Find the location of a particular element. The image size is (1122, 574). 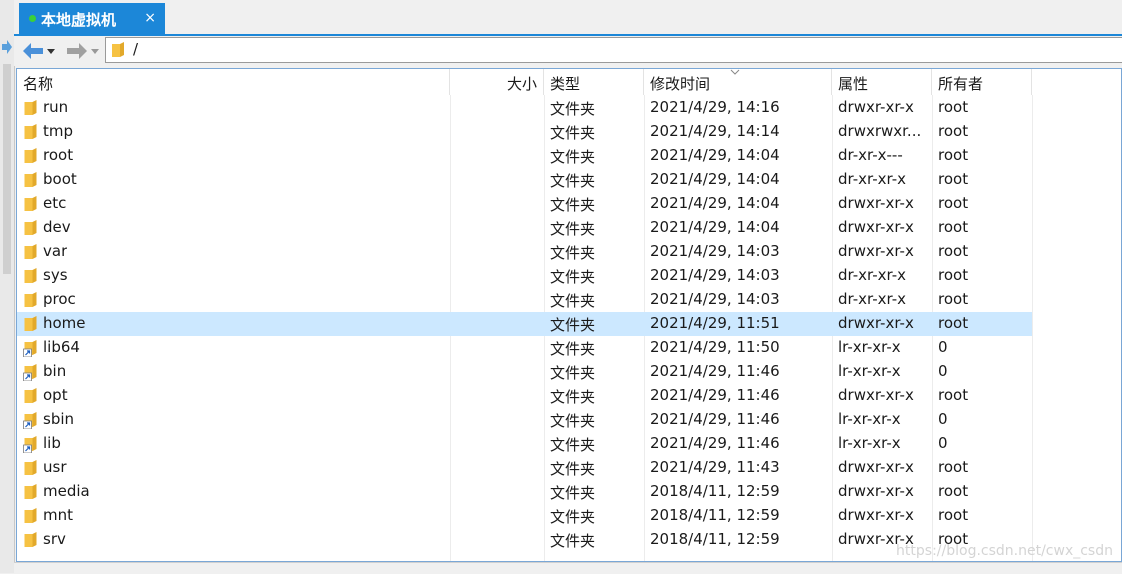

file-name: root is located at coordinates (58, 155).